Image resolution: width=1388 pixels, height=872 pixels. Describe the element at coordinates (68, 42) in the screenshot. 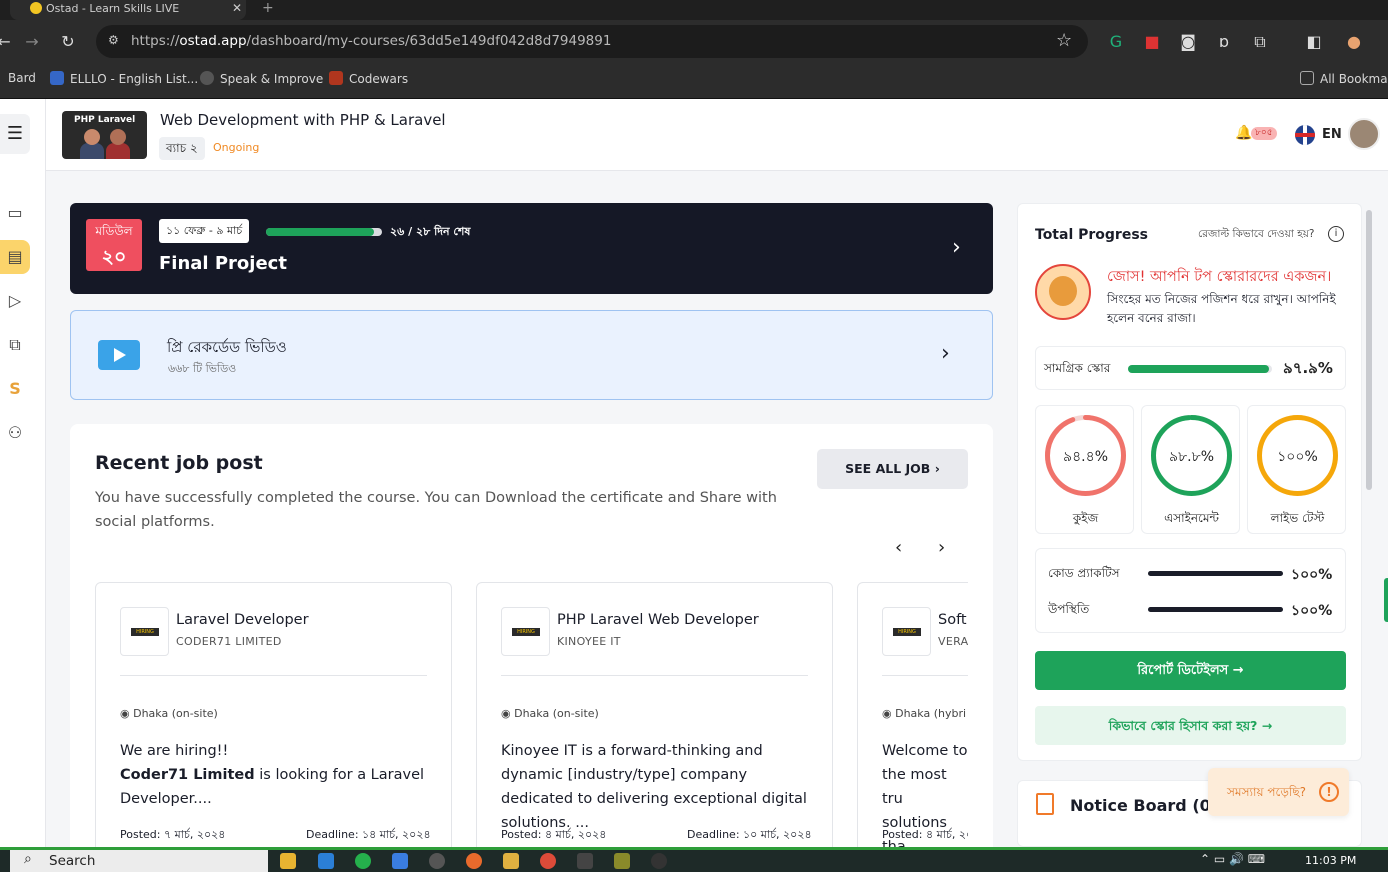

I see `reload-icon: ↻` at that location.